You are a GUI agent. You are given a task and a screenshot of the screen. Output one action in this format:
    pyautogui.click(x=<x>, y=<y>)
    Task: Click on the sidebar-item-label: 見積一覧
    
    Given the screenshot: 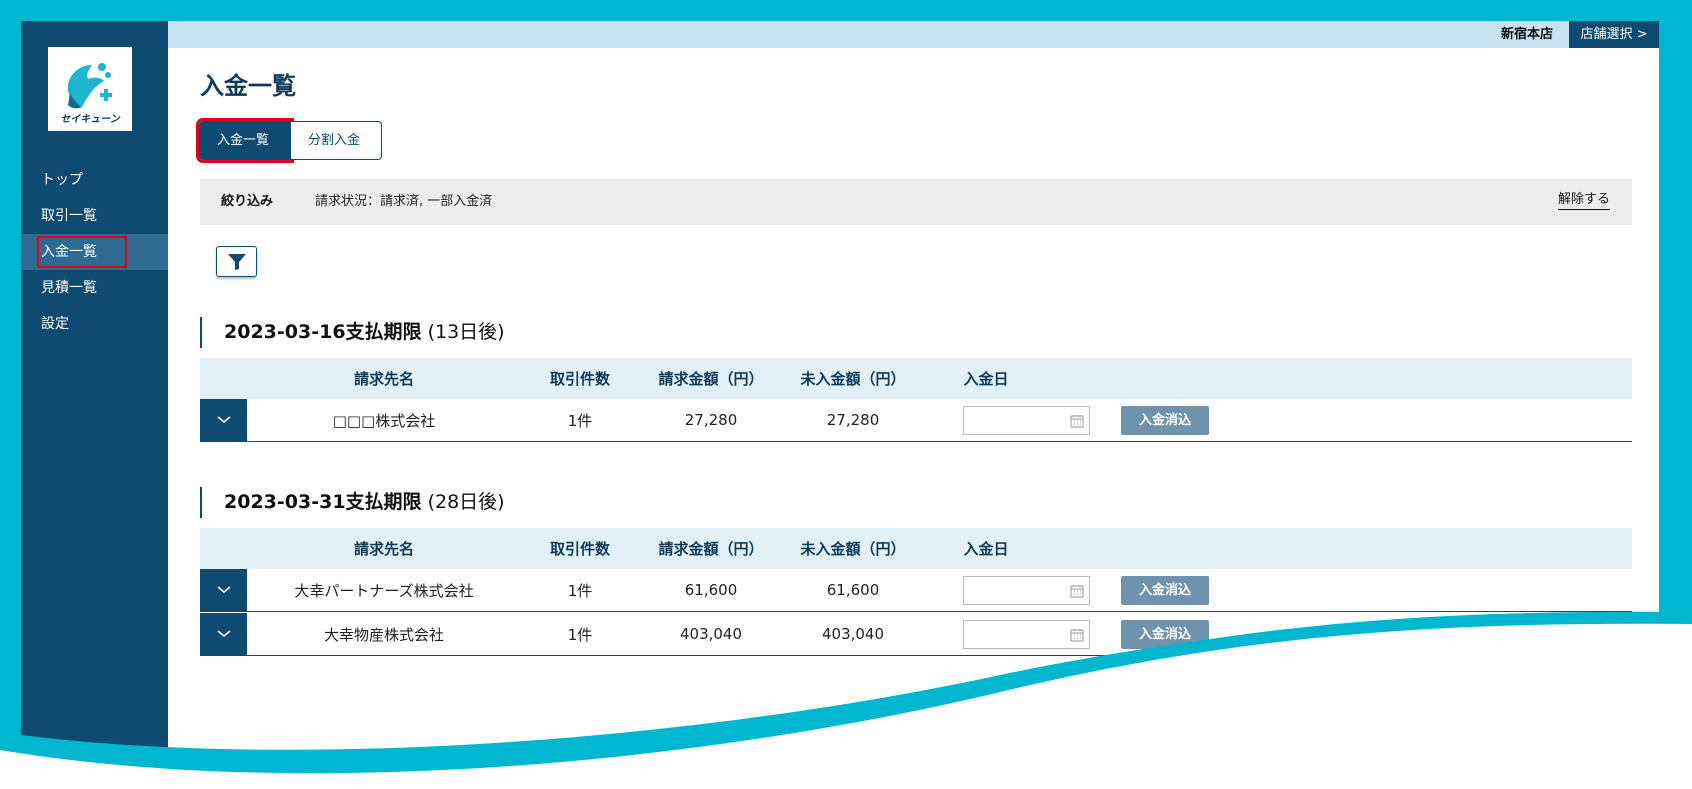 What is the action you would take?
    pyautogui.click(x=69, y=288)
    